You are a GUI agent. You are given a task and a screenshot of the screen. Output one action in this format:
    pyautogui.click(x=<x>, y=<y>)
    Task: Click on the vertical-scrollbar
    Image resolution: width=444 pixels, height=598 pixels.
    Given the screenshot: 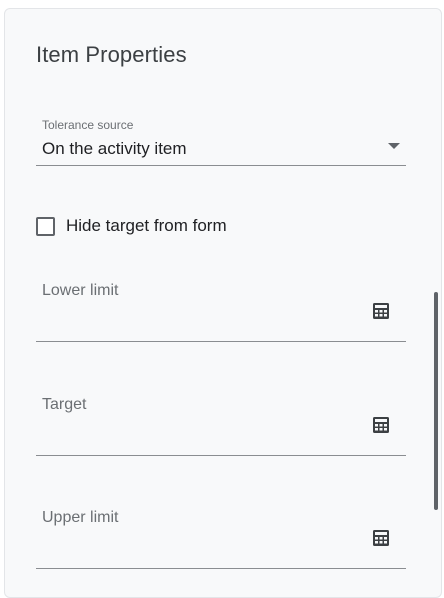 What is the action you would take?
    pyautogui.click(x=436, y=343)
    